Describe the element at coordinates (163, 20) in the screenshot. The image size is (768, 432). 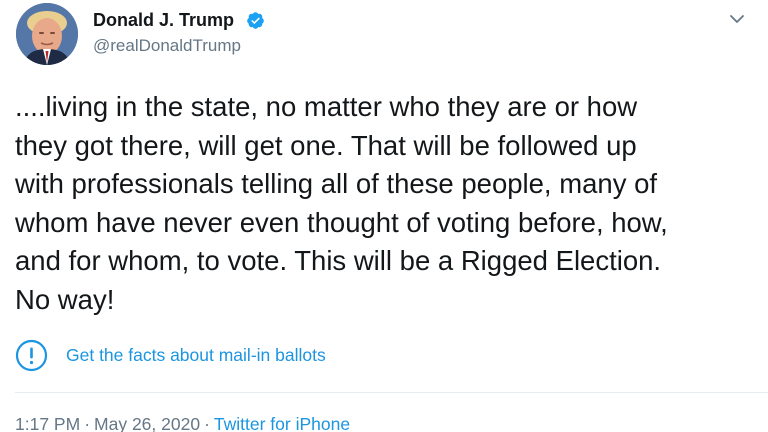
I see `display-name: Donald J. Trump` at that location.